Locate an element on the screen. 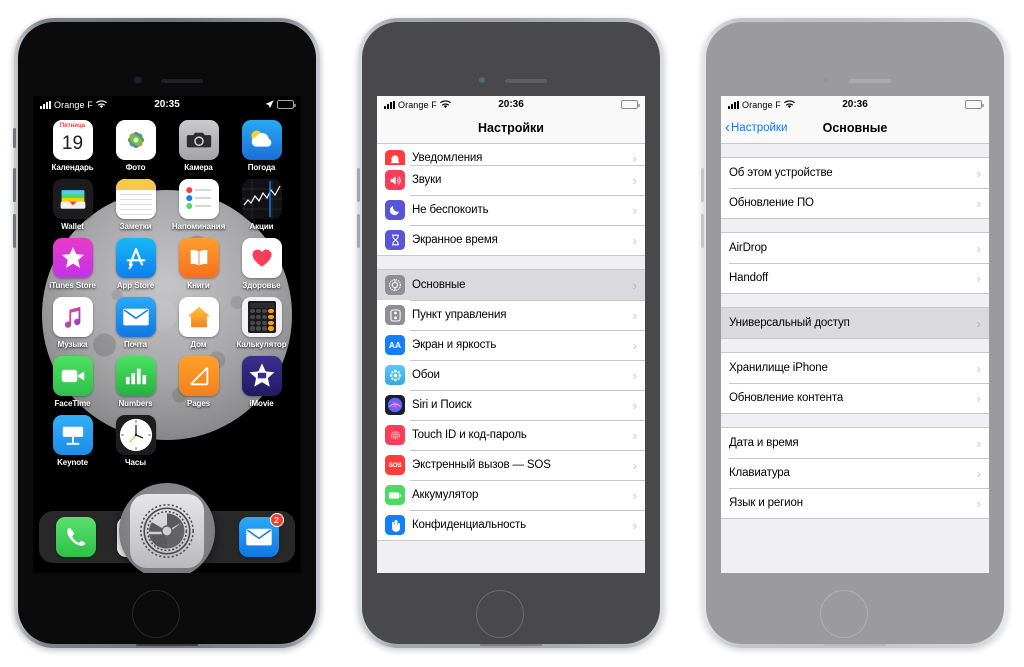 This screenshot has height=667, width=1024. status-bar-3: Orange F 20:36 is located at coordinates (855, 104).